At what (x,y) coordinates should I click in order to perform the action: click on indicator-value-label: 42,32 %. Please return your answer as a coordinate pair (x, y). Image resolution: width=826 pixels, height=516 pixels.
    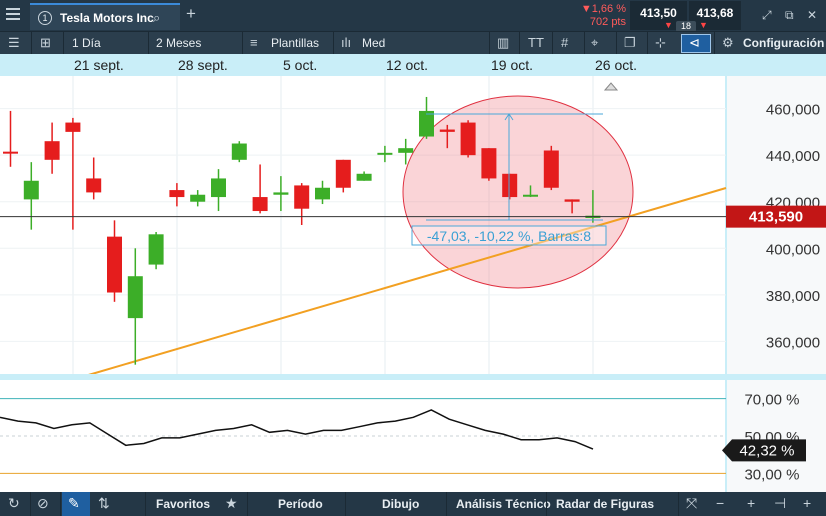
    Looking at the image, I should click on (766, 450).